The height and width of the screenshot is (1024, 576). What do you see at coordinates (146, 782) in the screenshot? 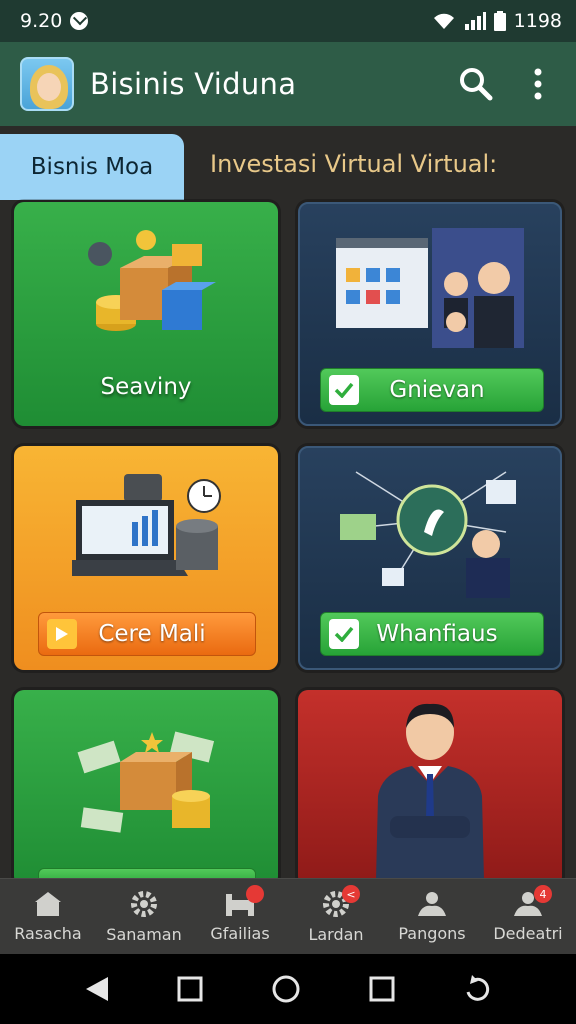
I see `money-box-illustration` at bounding box center [146, 782].